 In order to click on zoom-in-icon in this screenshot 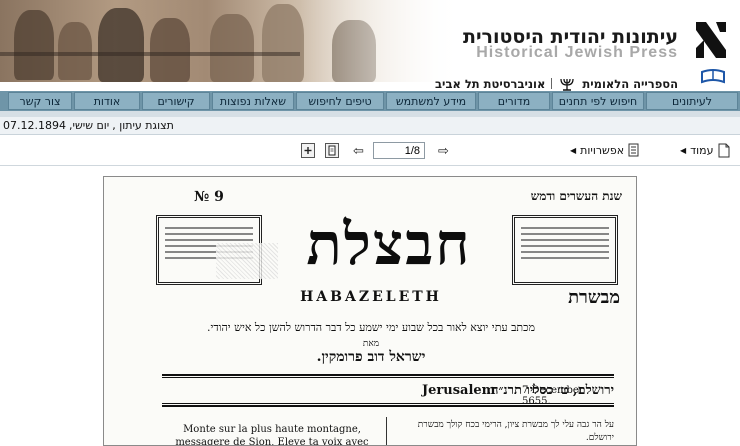, I will do `click(308, 150)`.